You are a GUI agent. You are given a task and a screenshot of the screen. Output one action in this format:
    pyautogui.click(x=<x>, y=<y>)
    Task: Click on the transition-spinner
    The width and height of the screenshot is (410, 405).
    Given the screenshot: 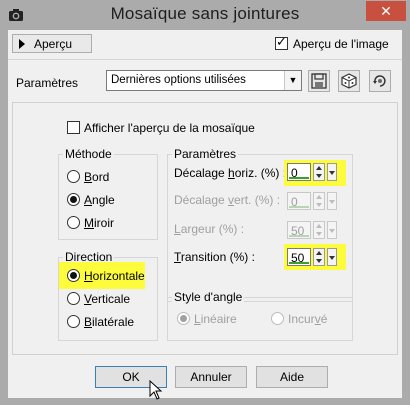 What is the action you would take?
    pyautogui.click(x=319, y=257)
    